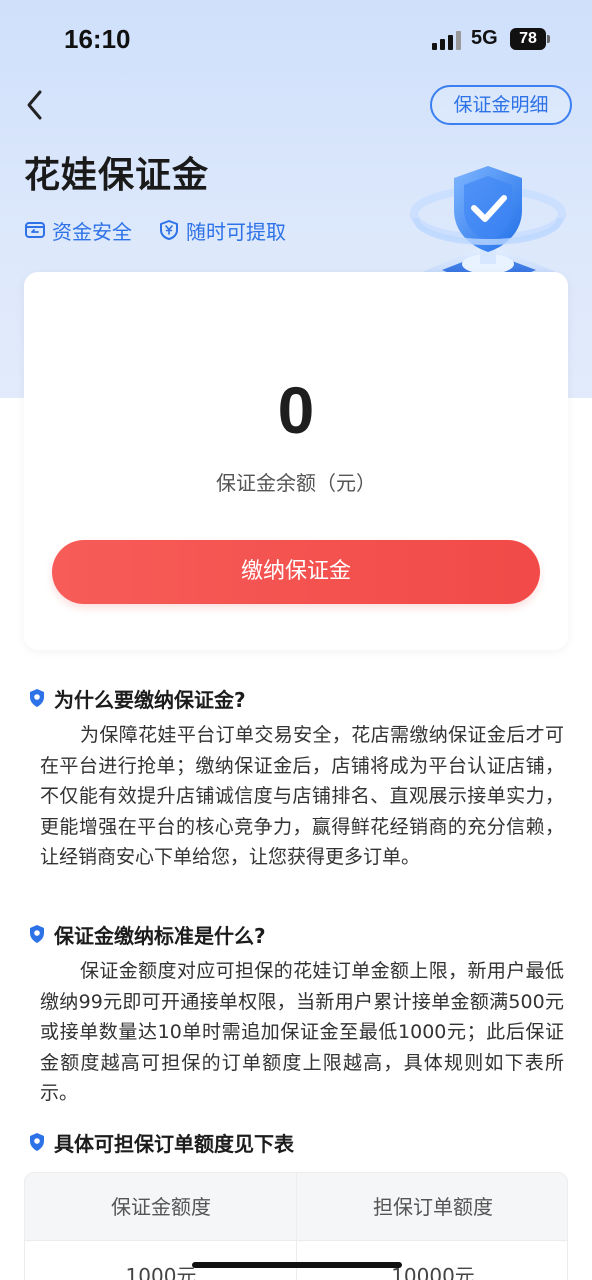 The height and width of the screenshot is (1280, 592). Describe the element at coordinates (433, 1207) in the screenshot. I see `table-header-cell: 担保订单额度` at that location.